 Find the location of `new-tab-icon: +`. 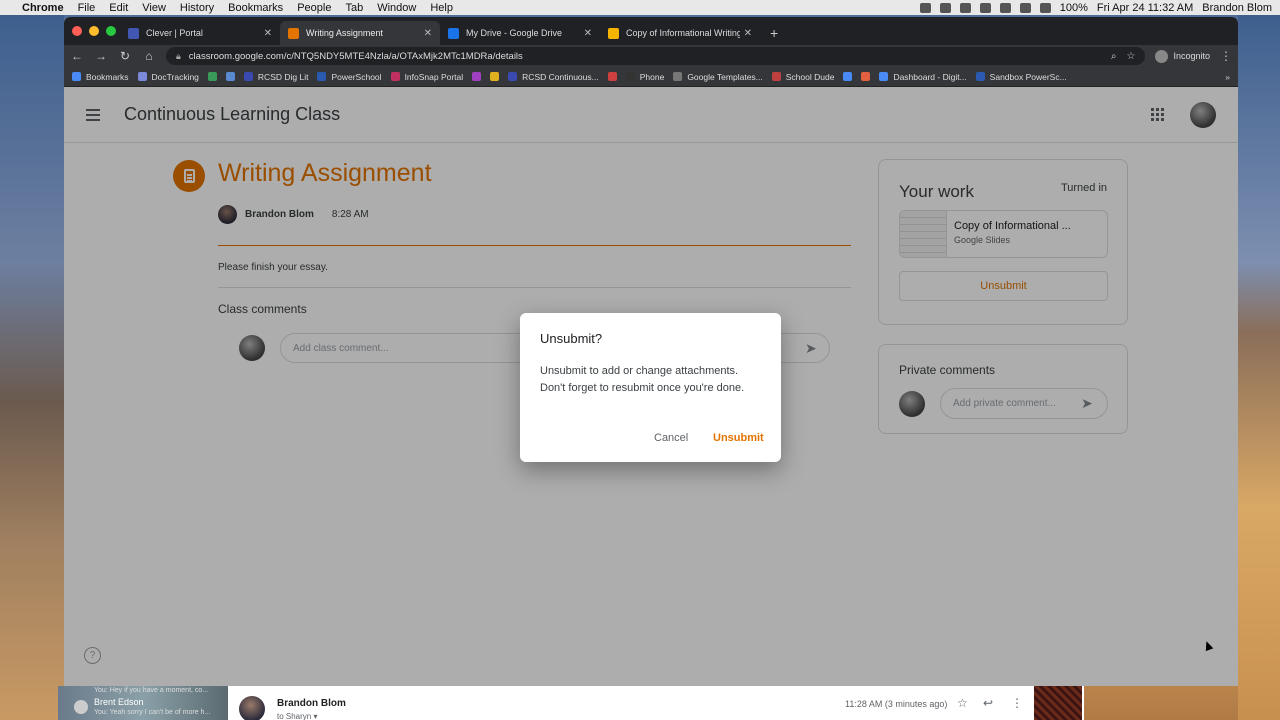

new-tab-icon: + is located at coordinates (774, 33).